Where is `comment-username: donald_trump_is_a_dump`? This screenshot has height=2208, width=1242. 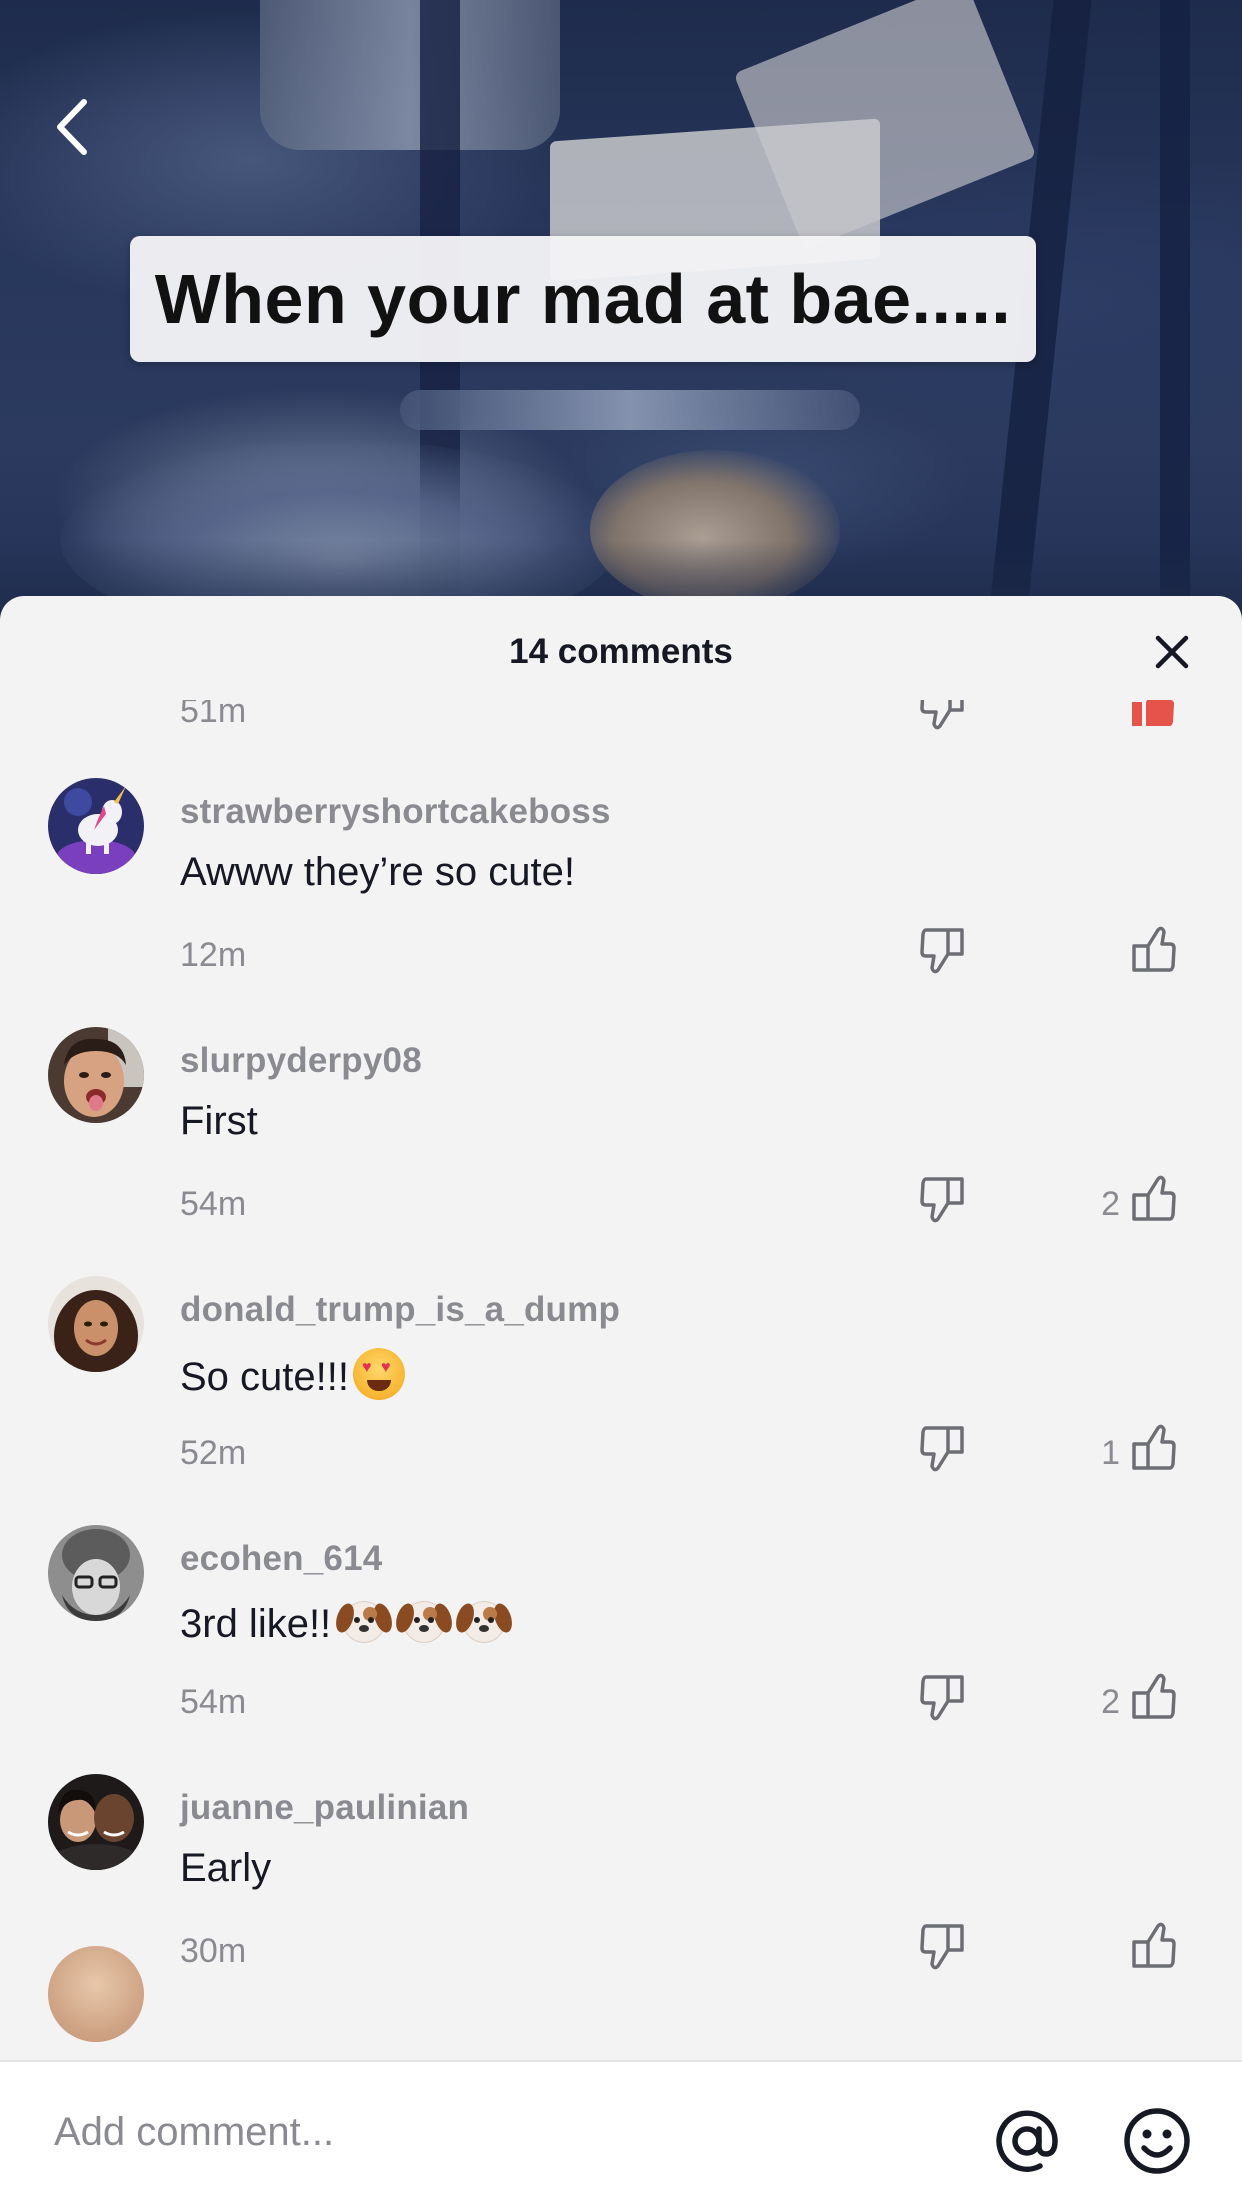 comment-username: donald_trump_is_a_dump is located at coordinates (400, 1310).